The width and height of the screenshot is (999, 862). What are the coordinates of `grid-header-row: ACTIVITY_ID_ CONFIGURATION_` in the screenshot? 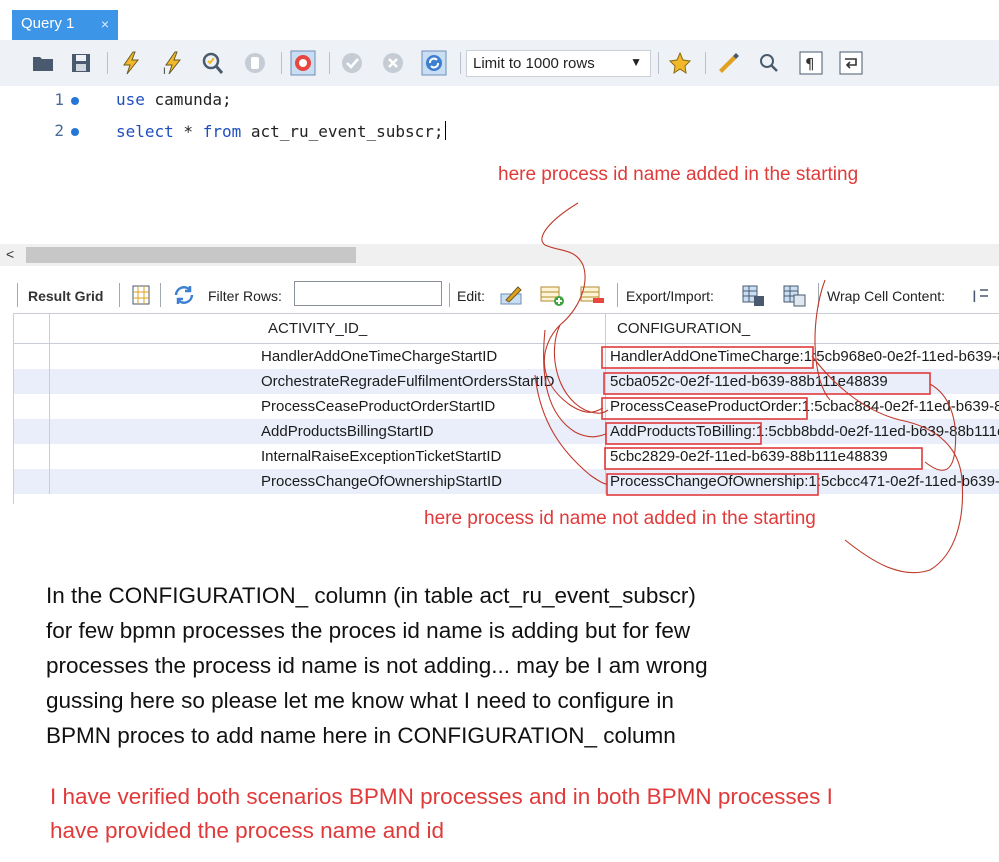 It's located at (506, 329).